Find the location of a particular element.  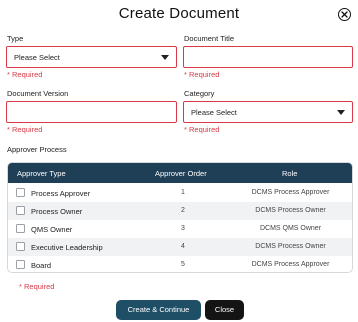

cell-approver-type: Board is located at coordinates (41, 265).